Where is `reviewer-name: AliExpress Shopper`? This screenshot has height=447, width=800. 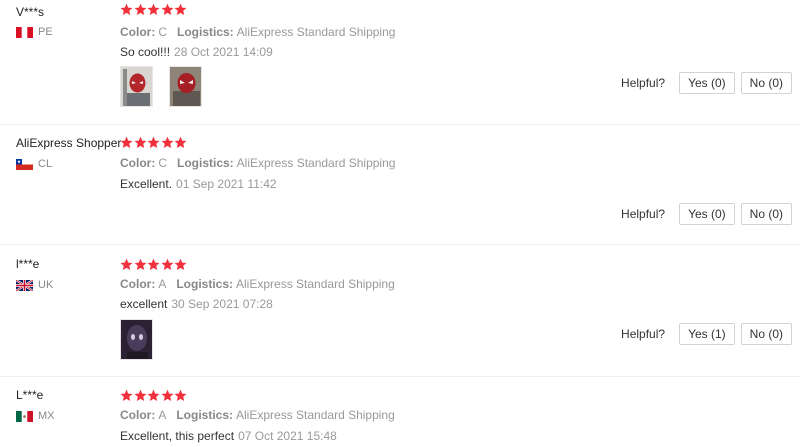
reviewer-name: AliExpress Shopper is located at coordinates (69, 143).